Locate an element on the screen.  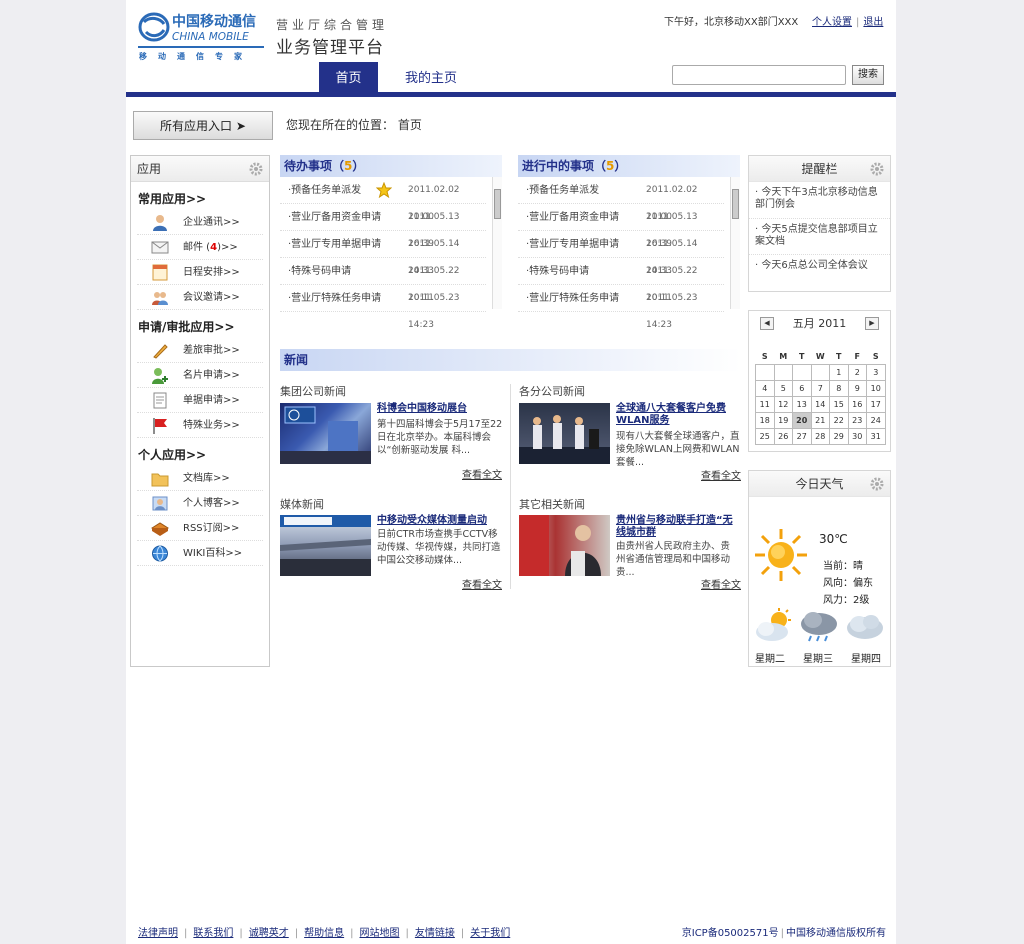
calendar-day: 2 is located at coordinates (857, 372).